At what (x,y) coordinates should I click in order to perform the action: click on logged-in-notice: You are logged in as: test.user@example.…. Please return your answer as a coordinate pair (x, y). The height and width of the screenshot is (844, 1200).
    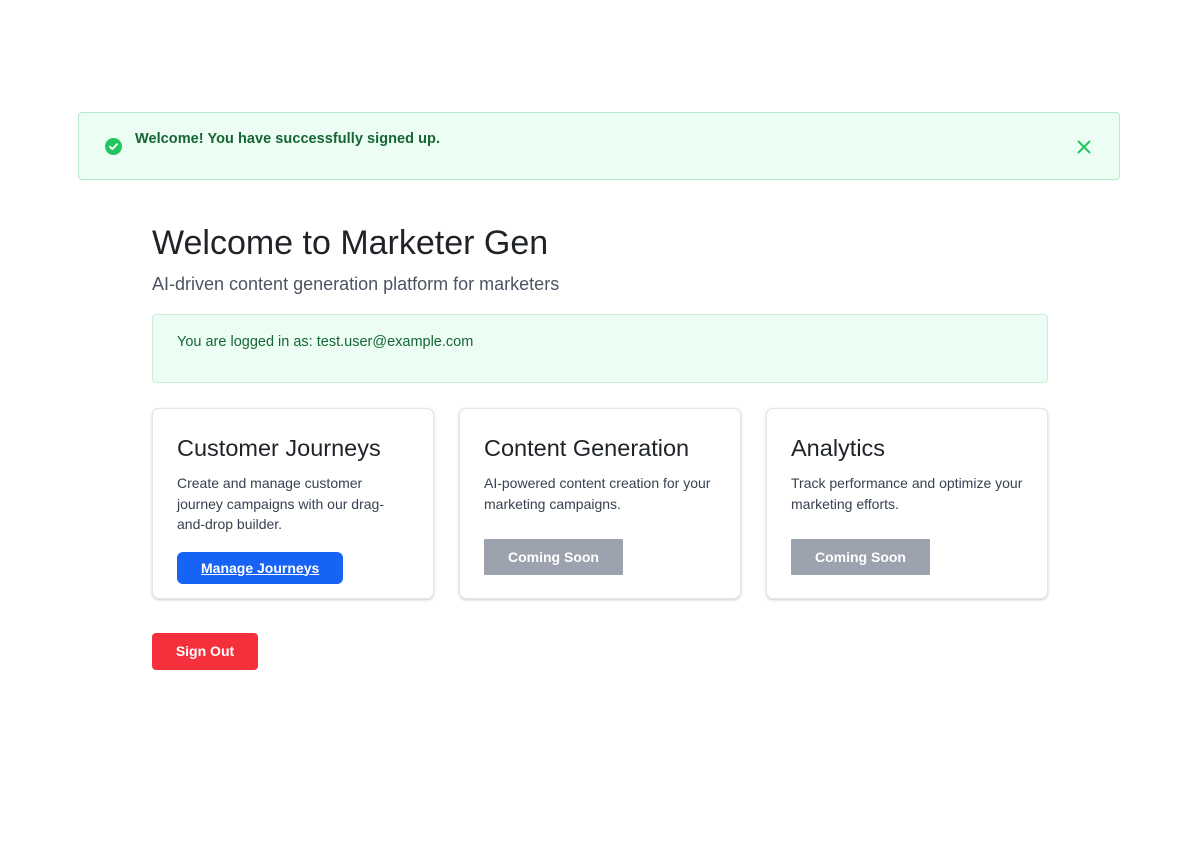
    Looking at the image, I should click on (600, 348).